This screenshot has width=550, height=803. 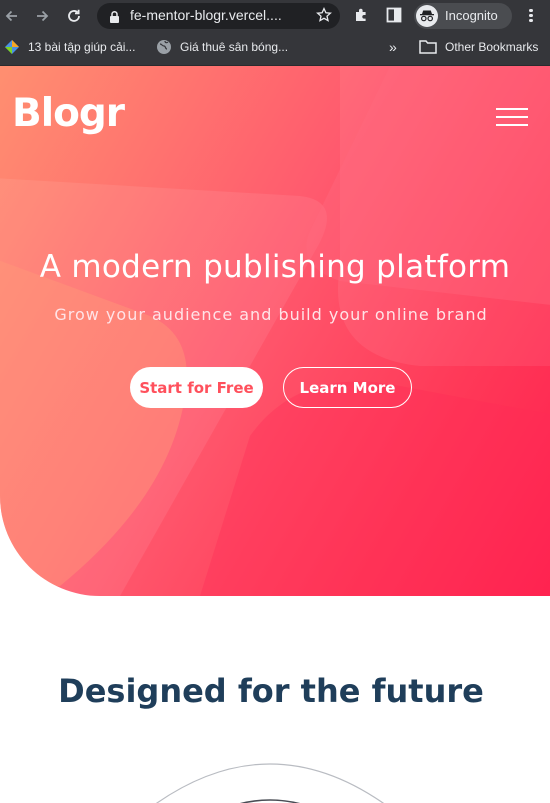 What do you see at coordinates (428, 47) in the screenshot?
I see `folder-icon` at bounding box center [428, 47].